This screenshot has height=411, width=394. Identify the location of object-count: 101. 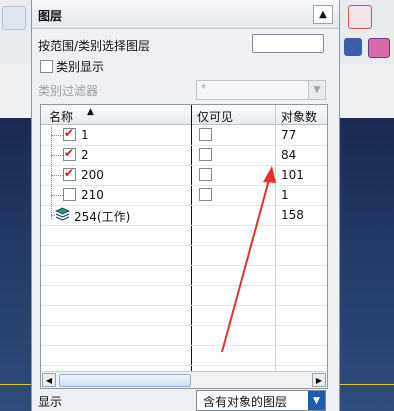
(292, 175).